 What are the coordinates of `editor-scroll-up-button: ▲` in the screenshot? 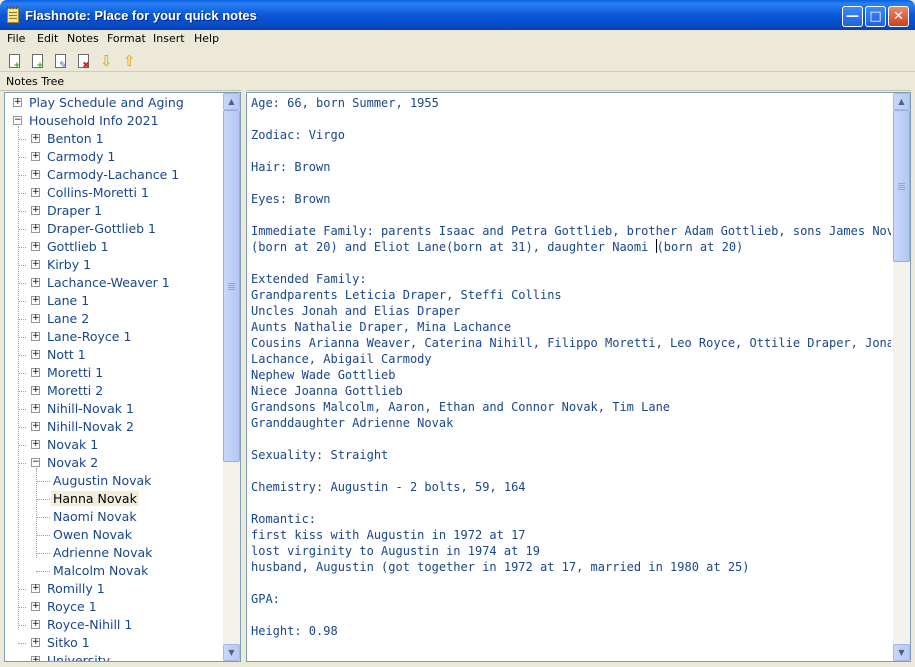 It's located at (901, 101).